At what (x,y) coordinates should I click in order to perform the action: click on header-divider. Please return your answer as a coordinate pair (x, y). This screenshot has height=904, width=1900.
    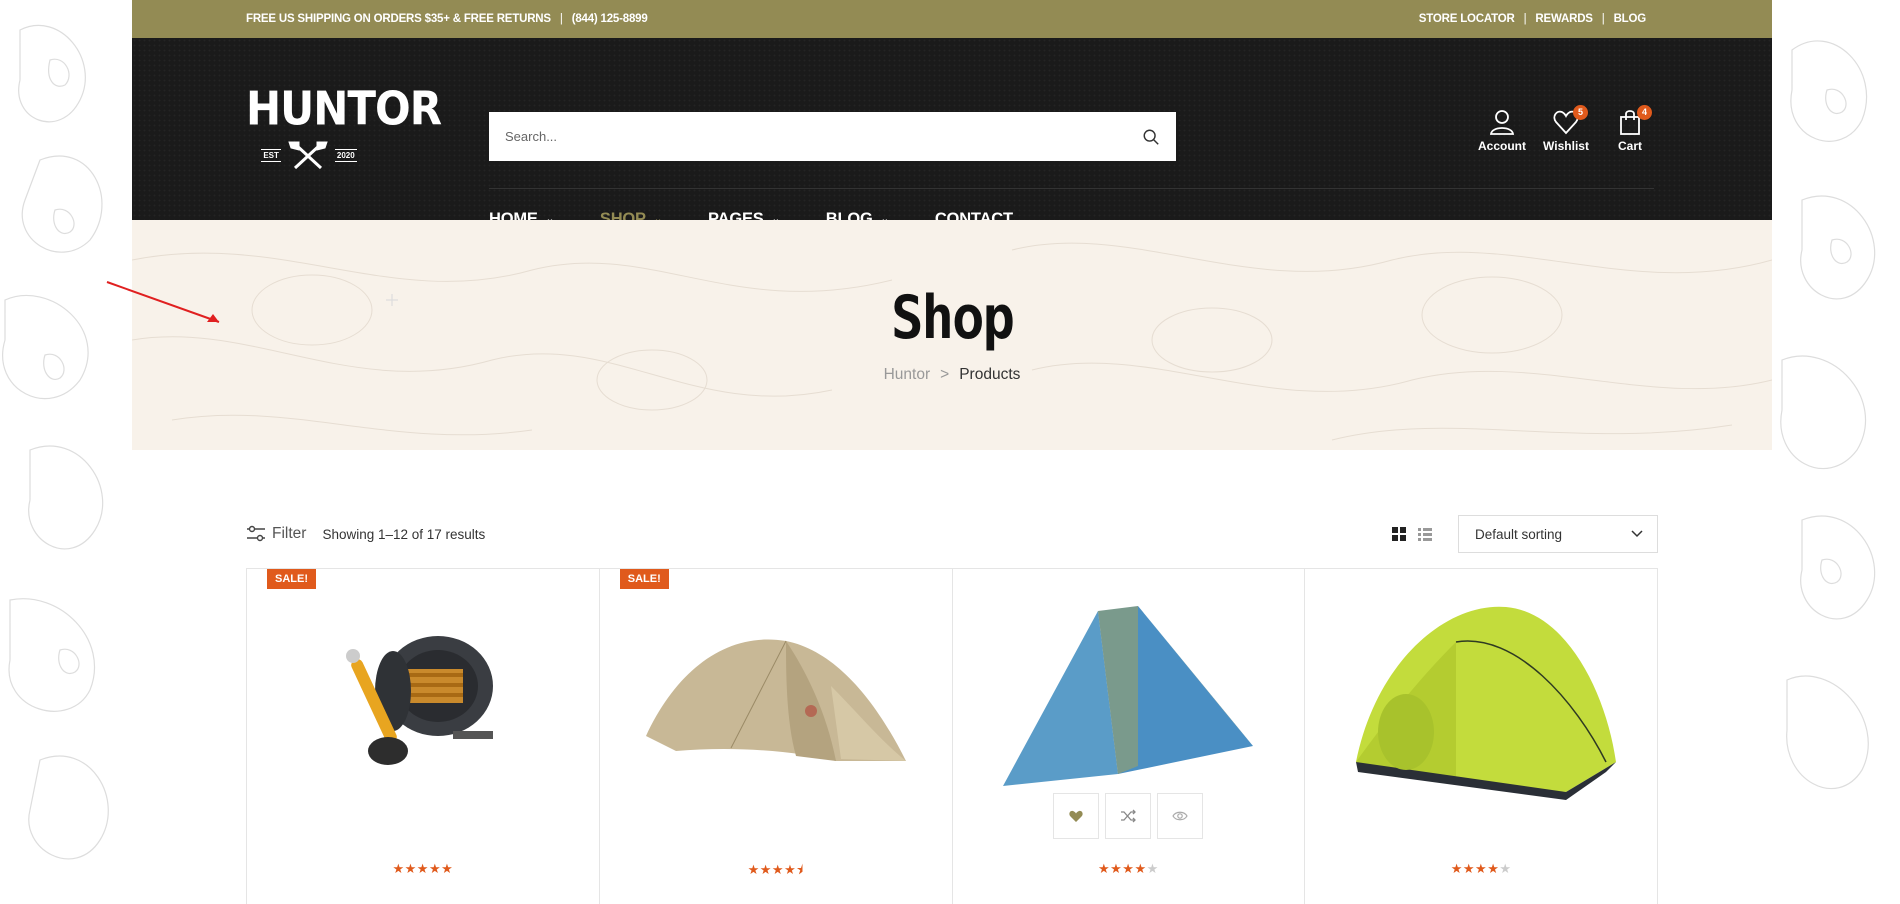
    Looking at the image, I should click on (1071, 188).